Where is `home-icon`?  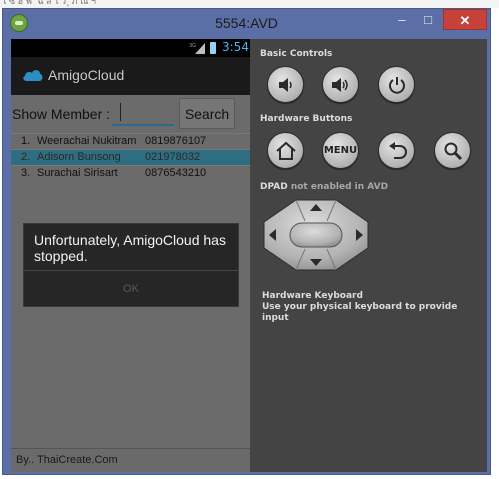
home-icon is located at coordinates (285, 150).